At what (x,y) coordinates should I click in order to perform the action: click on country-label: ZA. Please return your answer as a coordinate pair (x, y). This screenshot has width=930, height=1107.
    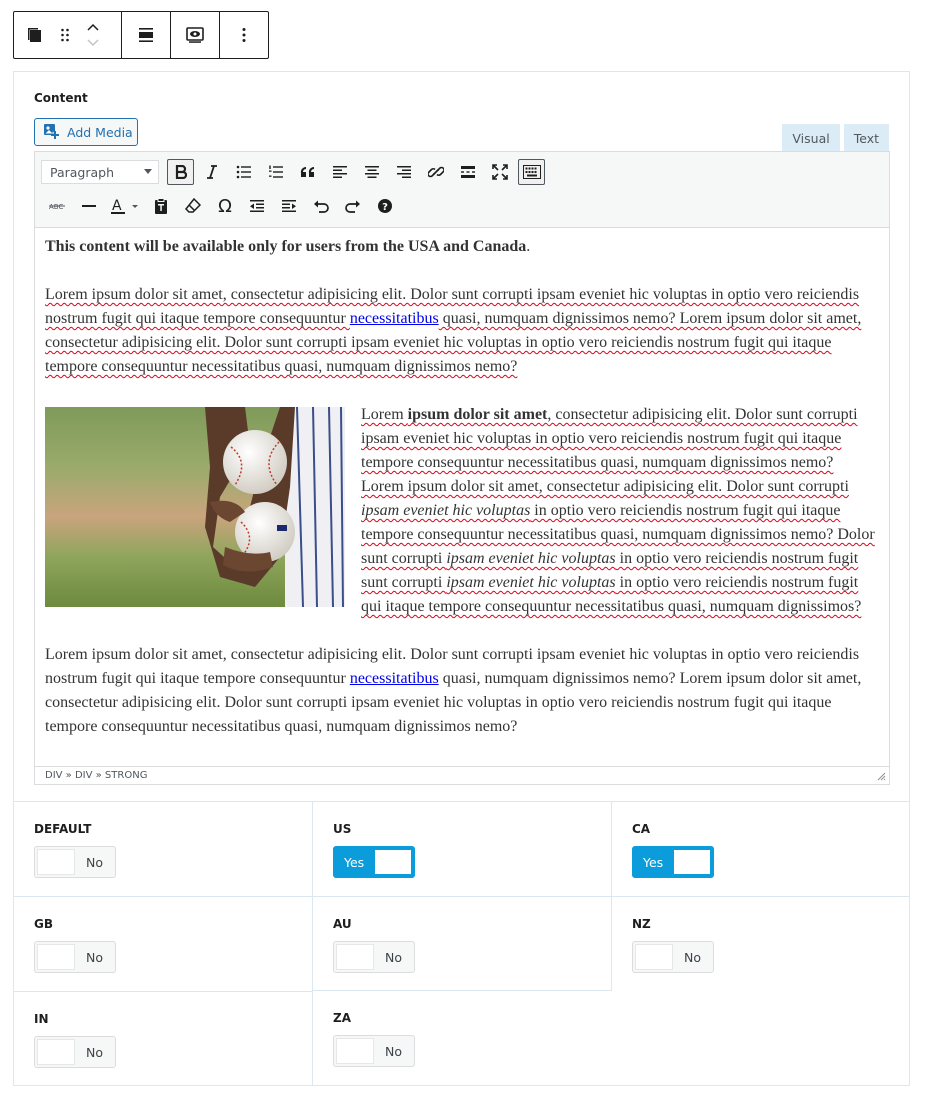
    Looking at the image, I should click on (342, 1018).